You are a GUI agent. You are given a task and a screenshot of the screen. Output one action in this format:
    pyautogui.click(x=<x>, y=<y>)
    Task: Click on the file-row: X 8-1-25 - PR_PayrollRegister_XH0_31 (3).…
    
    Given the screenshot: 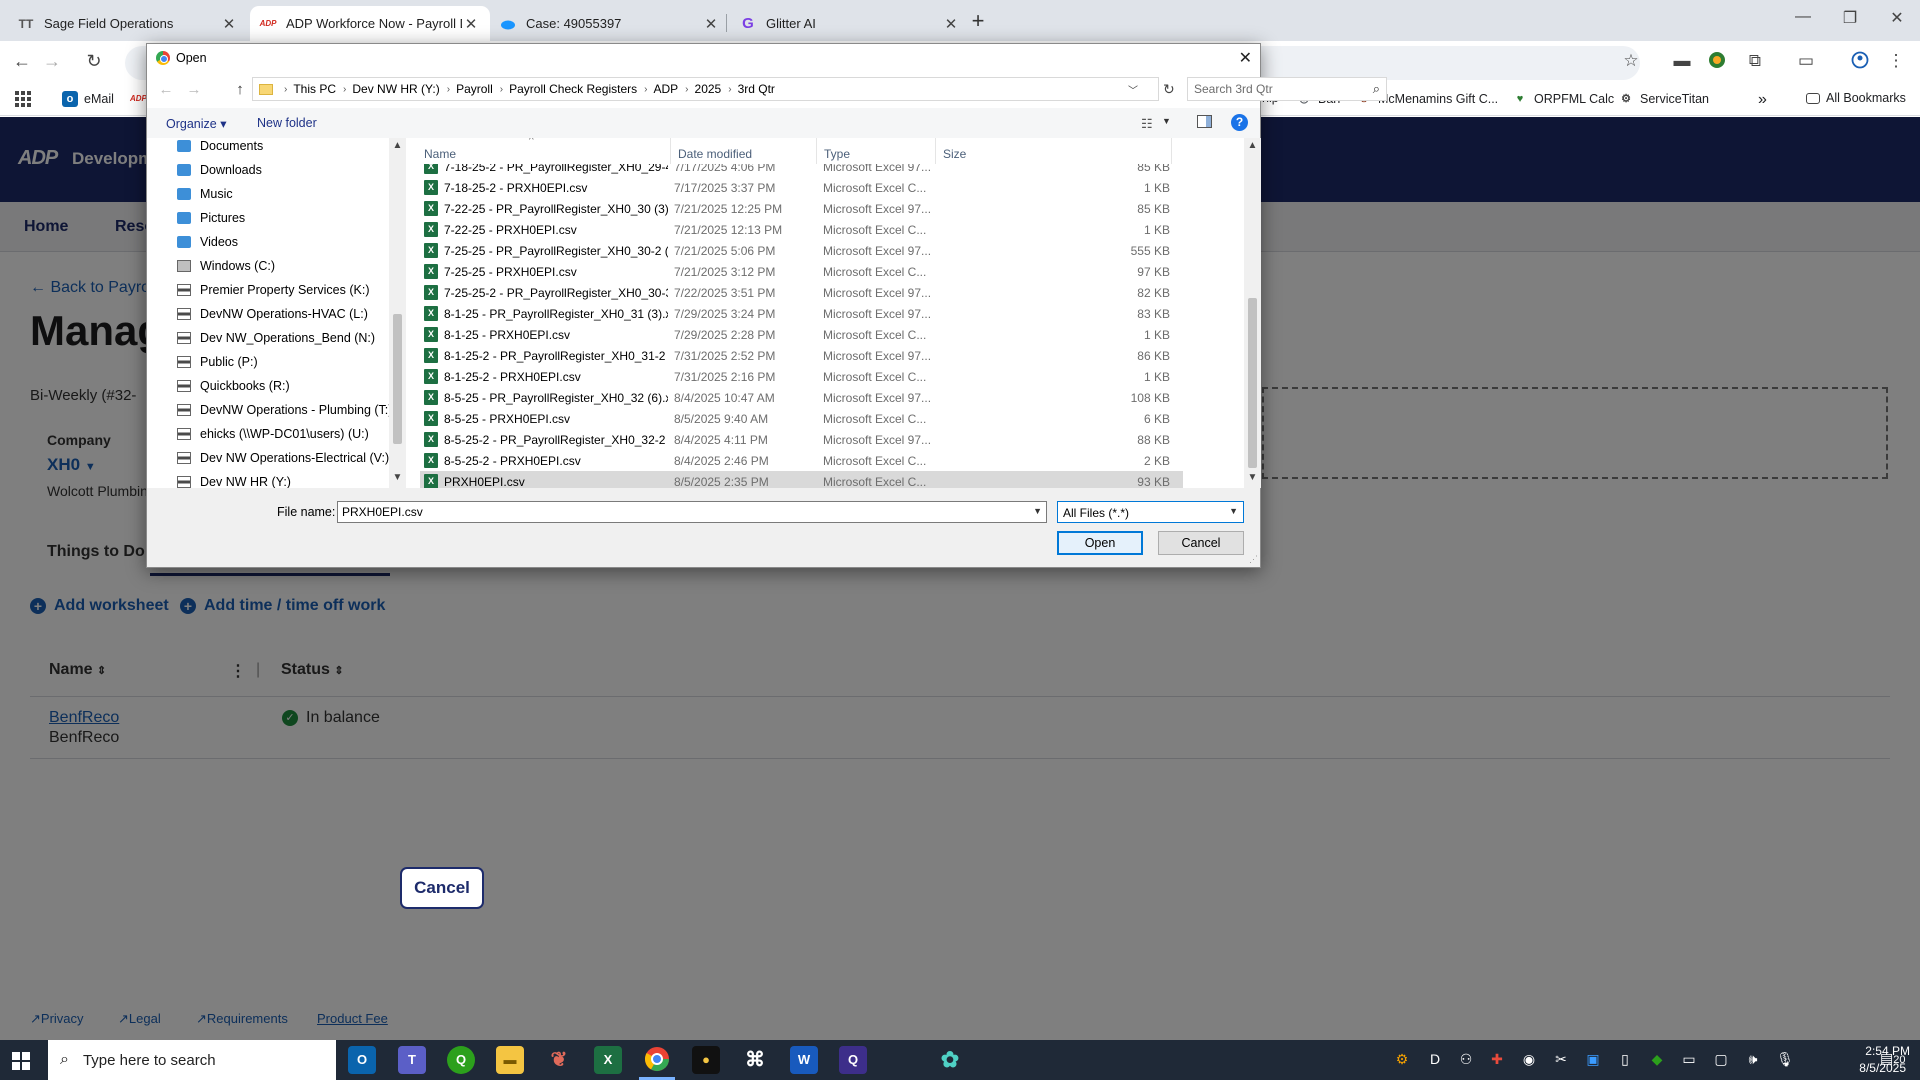 What is the action you would take?
    pyautogui.click(x=801, y=313)
    